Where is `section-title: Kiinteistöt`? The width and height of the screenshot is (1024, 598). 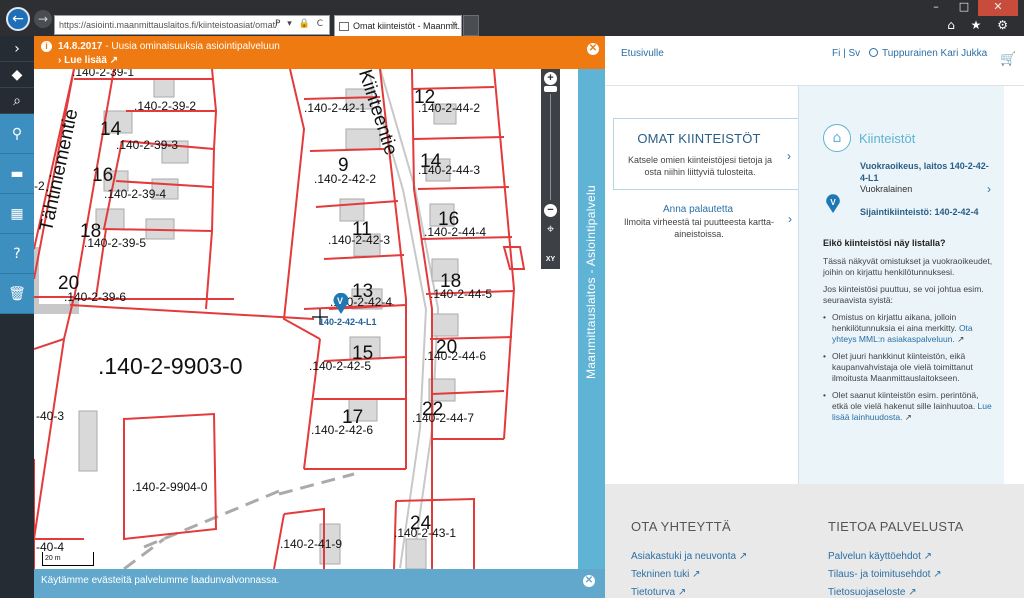 section-title: Kiinteistöt is located at coordinates (887, 138).